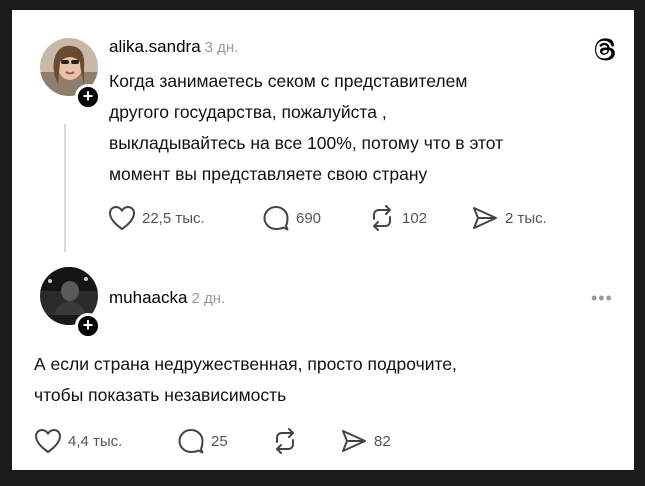 The height and width of the screenshot is (486, 645). What do you see at coordinates (155, 46) in the screenshot?
I see `username-text: alika.sandra` at bounding box center [155, 46].